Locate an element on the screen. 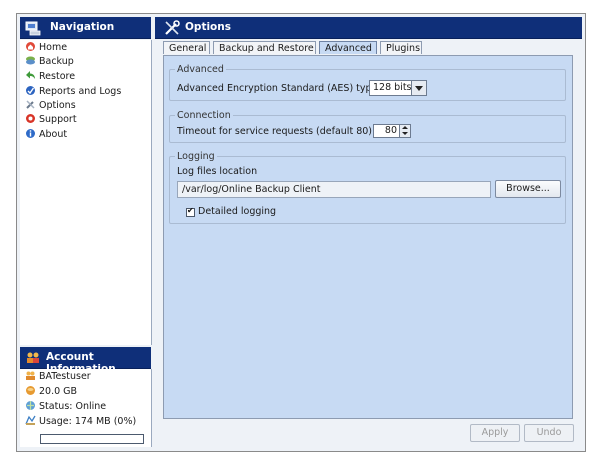  account-status-text: Status: Online is located at coordinates (73, 406).